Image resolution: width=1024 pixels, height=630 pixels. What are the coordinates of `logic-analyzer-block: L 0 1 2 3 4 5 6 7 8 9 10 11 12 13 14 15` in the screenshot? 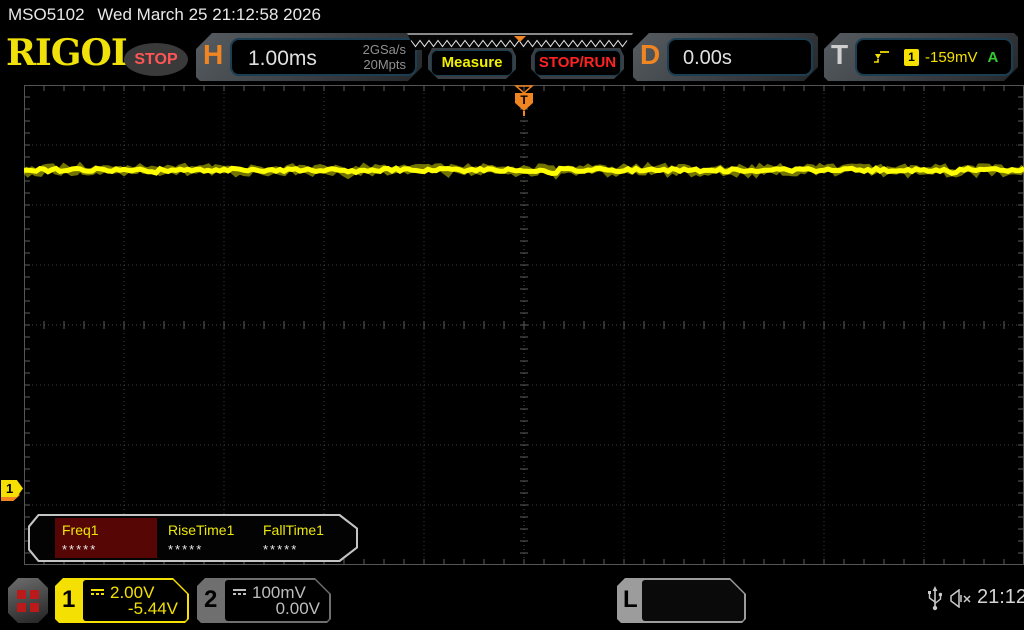 It's located at (681, 600).